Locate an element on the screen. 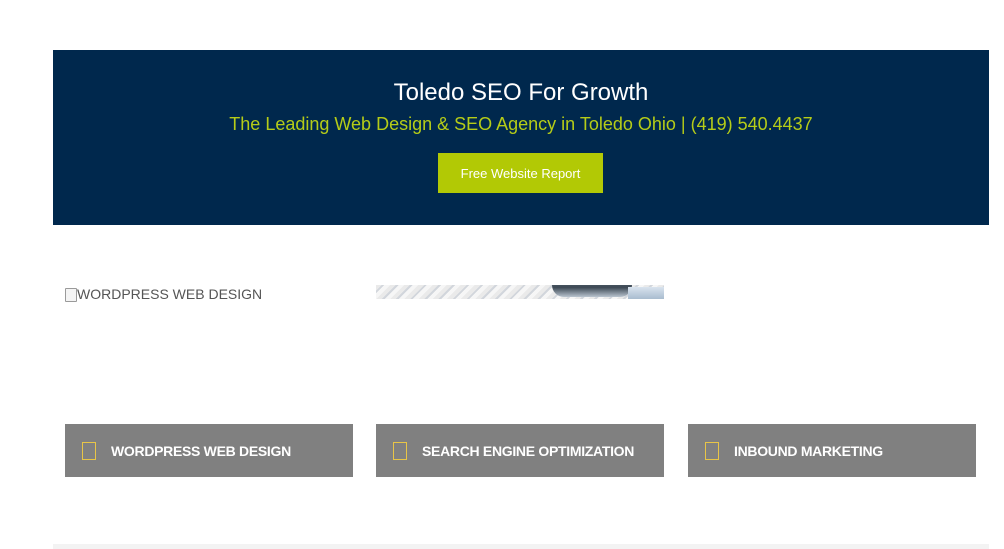 This screenshot has width=1004, height=549. image-alt-text: WORDPRESS WEB DESIGN is located at coordinates (170, 294).